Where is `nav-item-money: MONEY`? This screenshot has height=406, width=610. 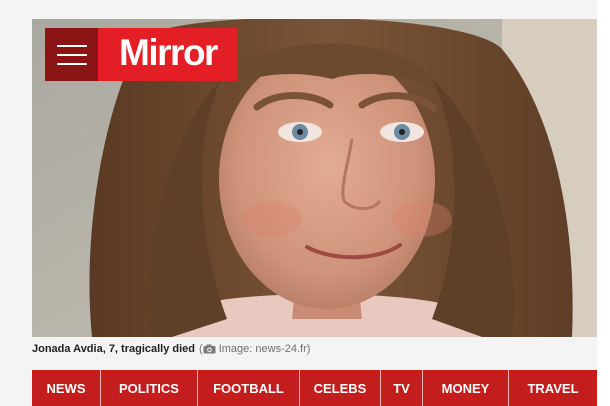 nav-item-money: MONEY is located at coordinates (466, 388).